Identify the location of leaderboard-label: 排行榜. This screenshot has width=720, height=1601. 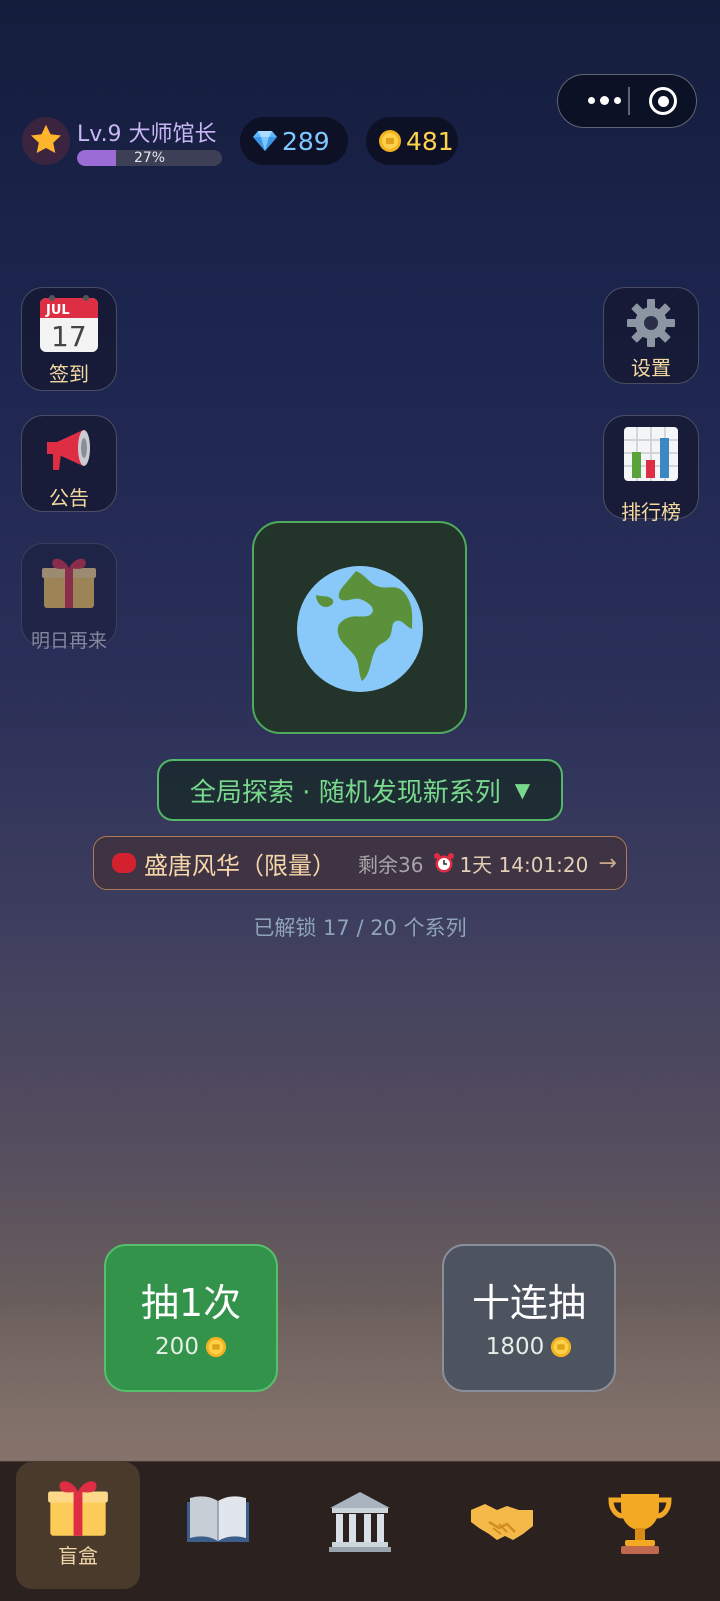
(651, 512).